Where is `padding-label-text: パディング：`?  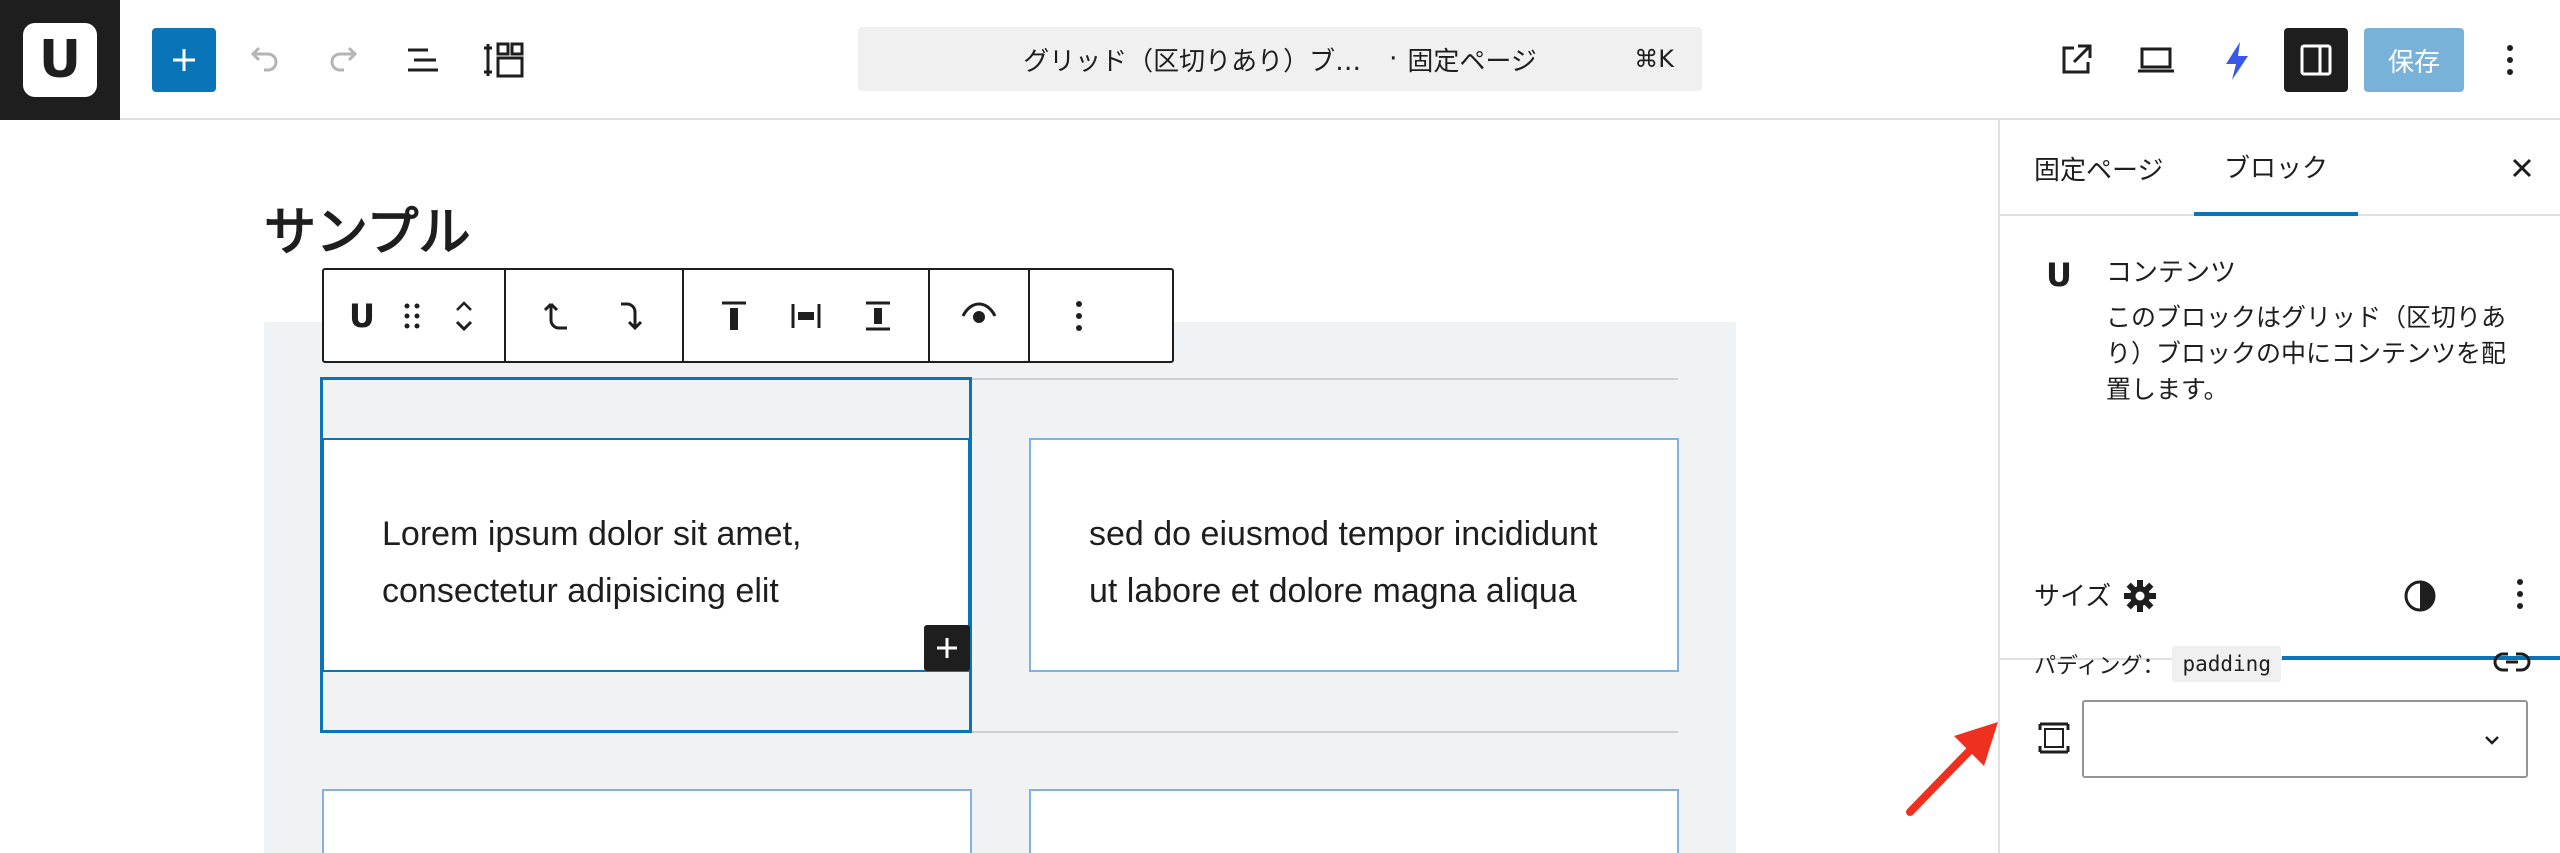
padding-label-text: パディング： is located at coordinates (2099, 666).